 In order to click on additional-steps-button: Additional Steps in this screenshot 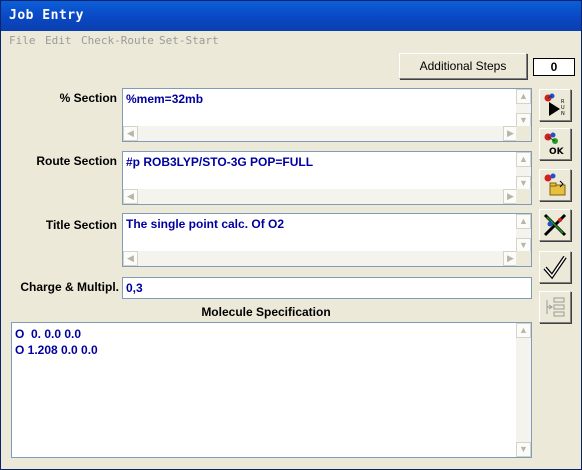, I will do `click(463, 66)`.